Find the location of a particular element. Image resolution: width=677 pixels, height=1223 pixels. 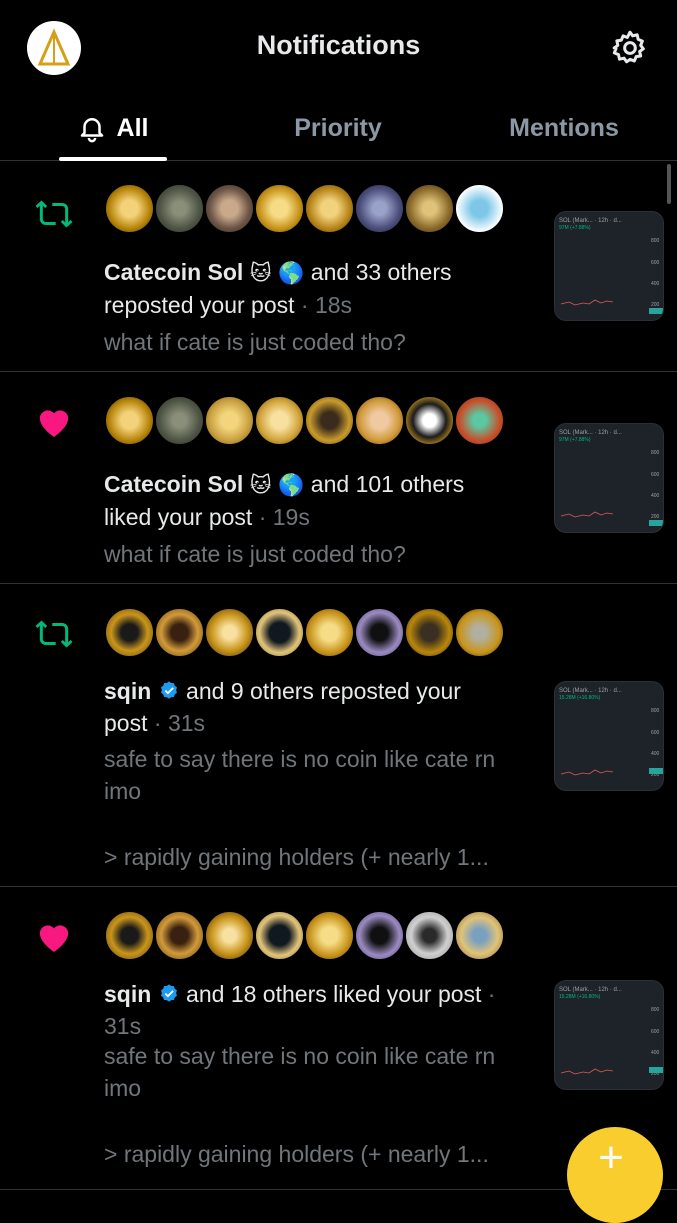

top-bar: Notifications is located at coordinates (338, 48).